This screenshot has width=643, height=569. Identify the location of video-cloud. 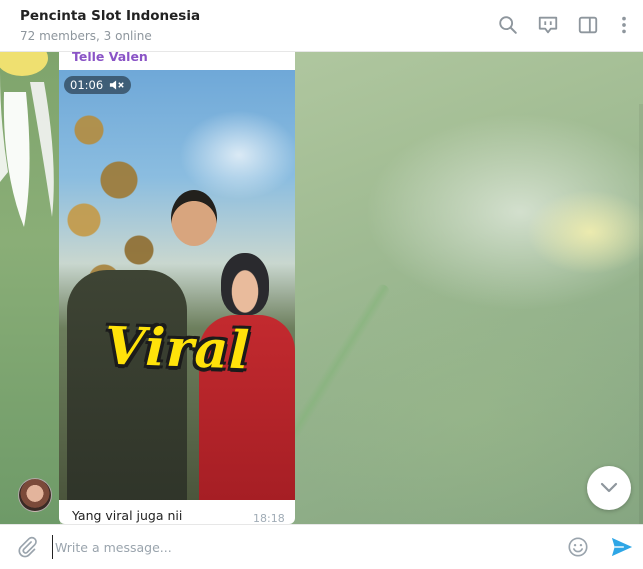
(237, 155).